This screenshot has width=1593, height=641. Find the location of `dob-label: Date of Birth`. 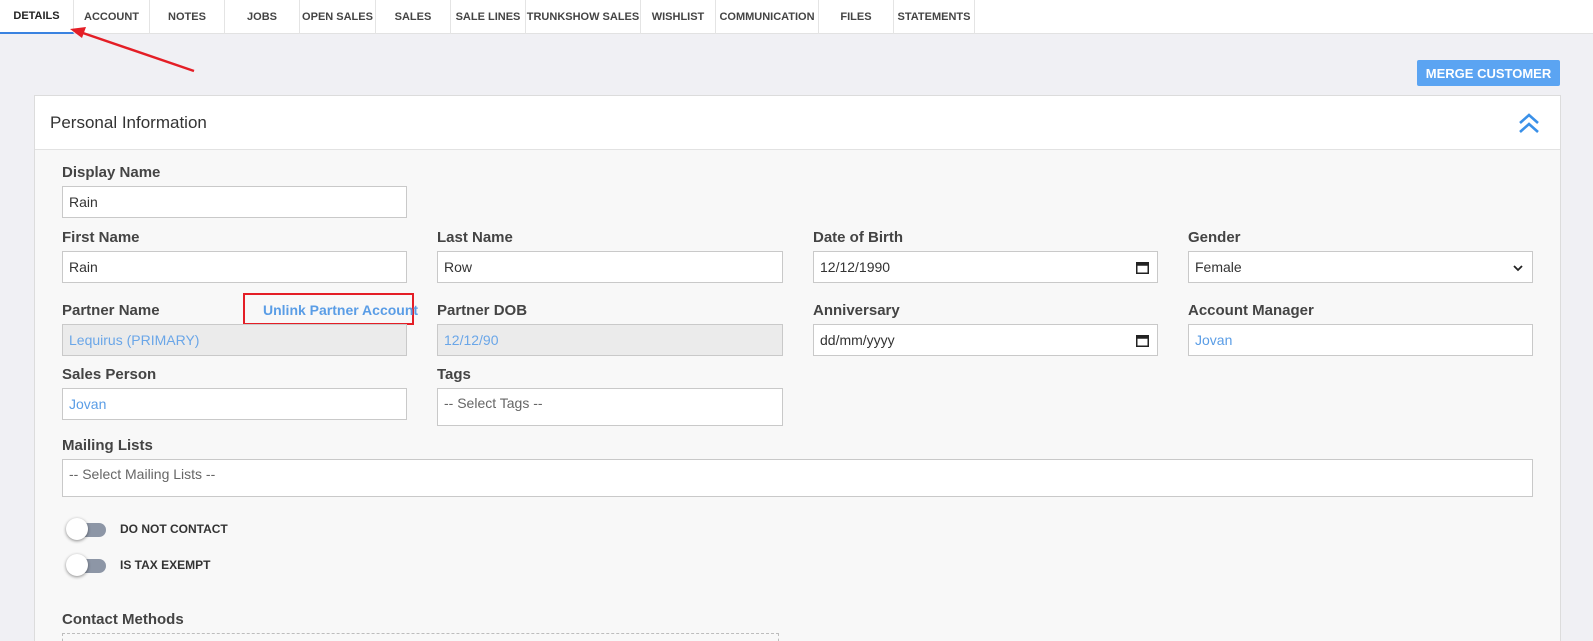

dob-label: Date of Birth is located at coordinates (858, 237).